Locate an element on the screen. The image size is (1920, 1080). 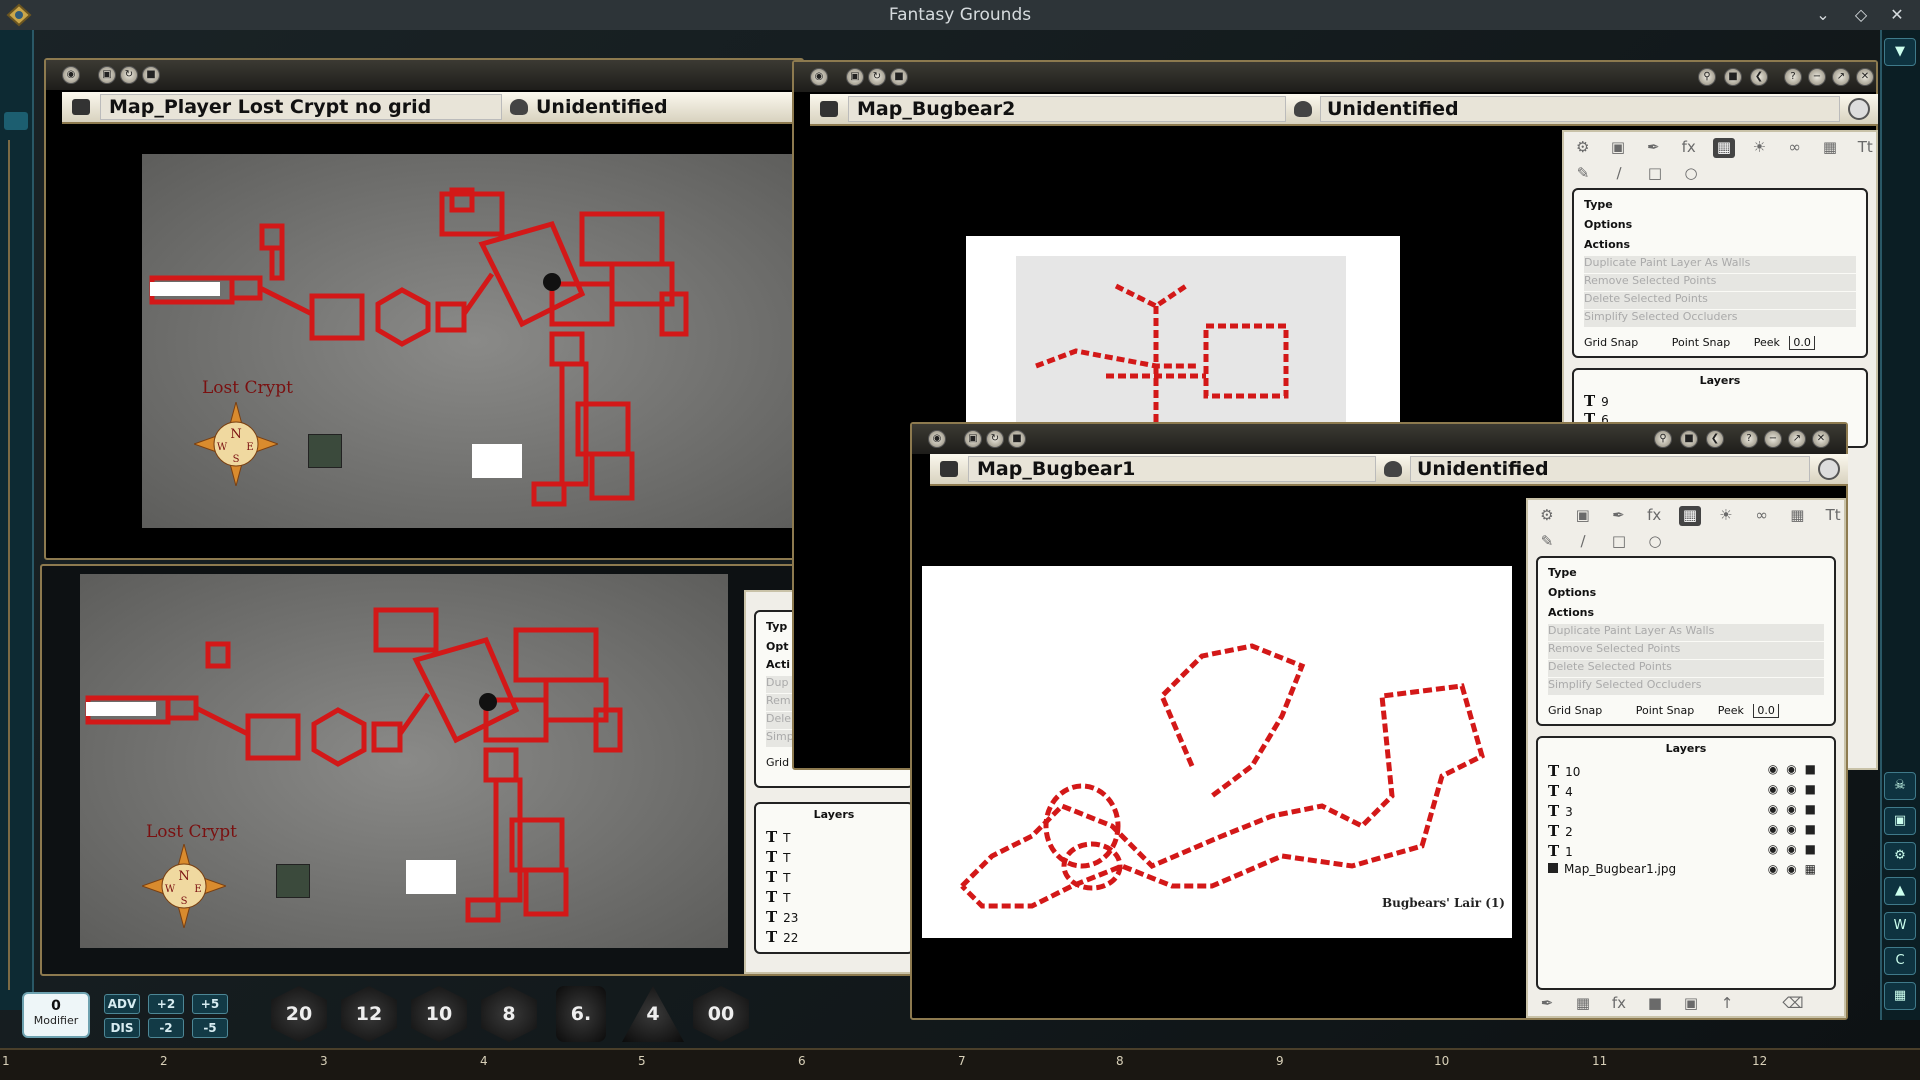
adv-button: ADV is located at coordinates (122, 1004).